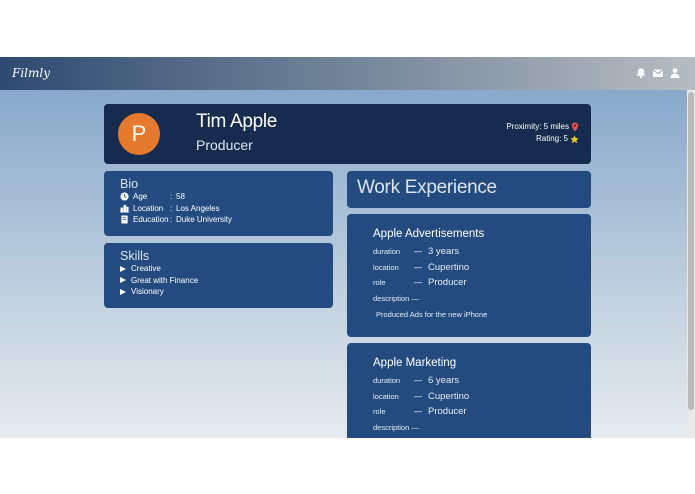 This screenshot has height=494, width=695. What do you see at coordinates (427, 187) in the screenshot?
I see `work-experience-title: Work Experience` at bounding box center [427, 187].